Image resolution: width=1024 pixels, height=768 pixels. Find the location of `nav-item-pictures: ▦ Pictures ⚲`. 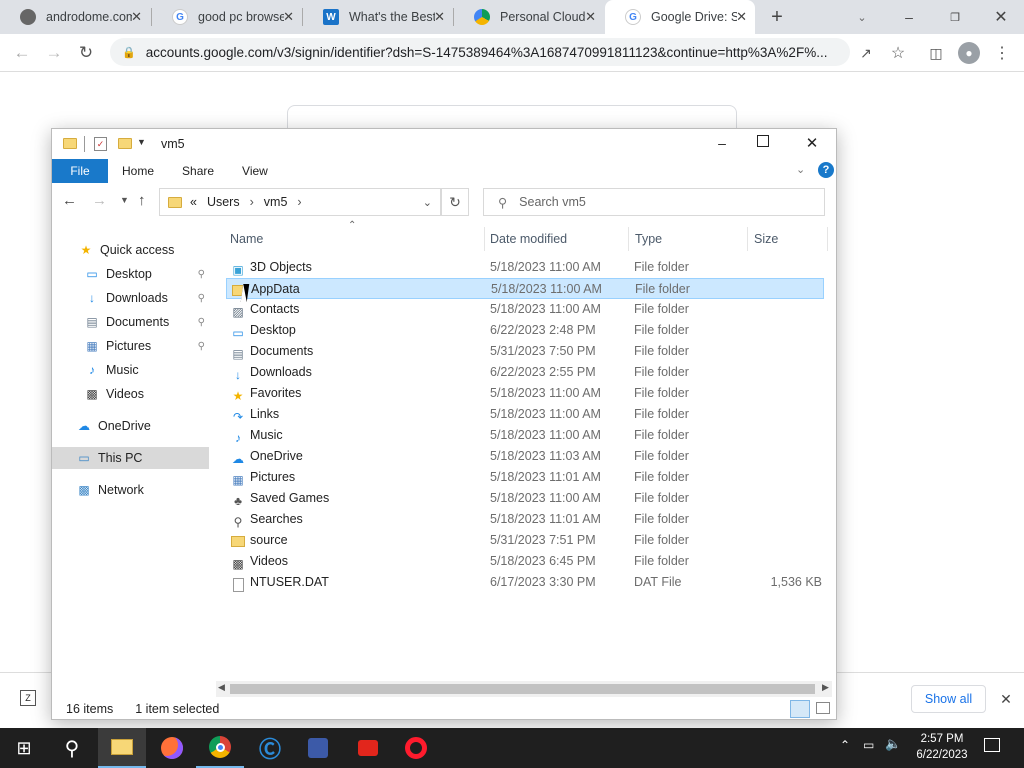

nav-item-pictures: ▦ Pictures ⚲ is located at coordinates (130, 346).